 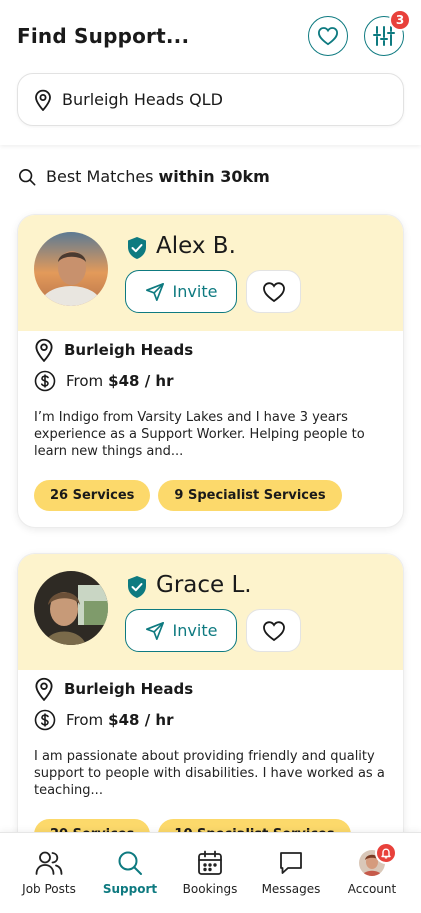 I want to click on filter-button: 3, so click(x=387, y=32).